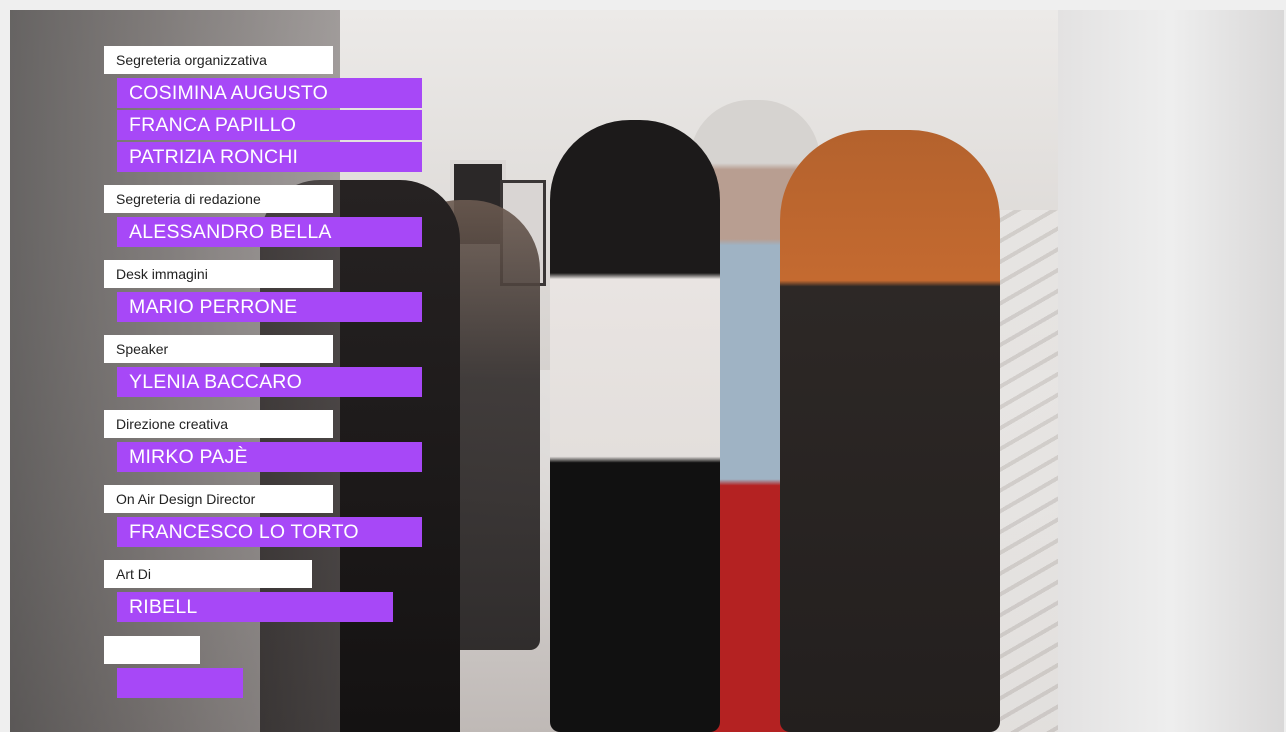 This screenshot has width=1286, height=732. I want to click on credit-role-label: Art Di, so click(208, 574).